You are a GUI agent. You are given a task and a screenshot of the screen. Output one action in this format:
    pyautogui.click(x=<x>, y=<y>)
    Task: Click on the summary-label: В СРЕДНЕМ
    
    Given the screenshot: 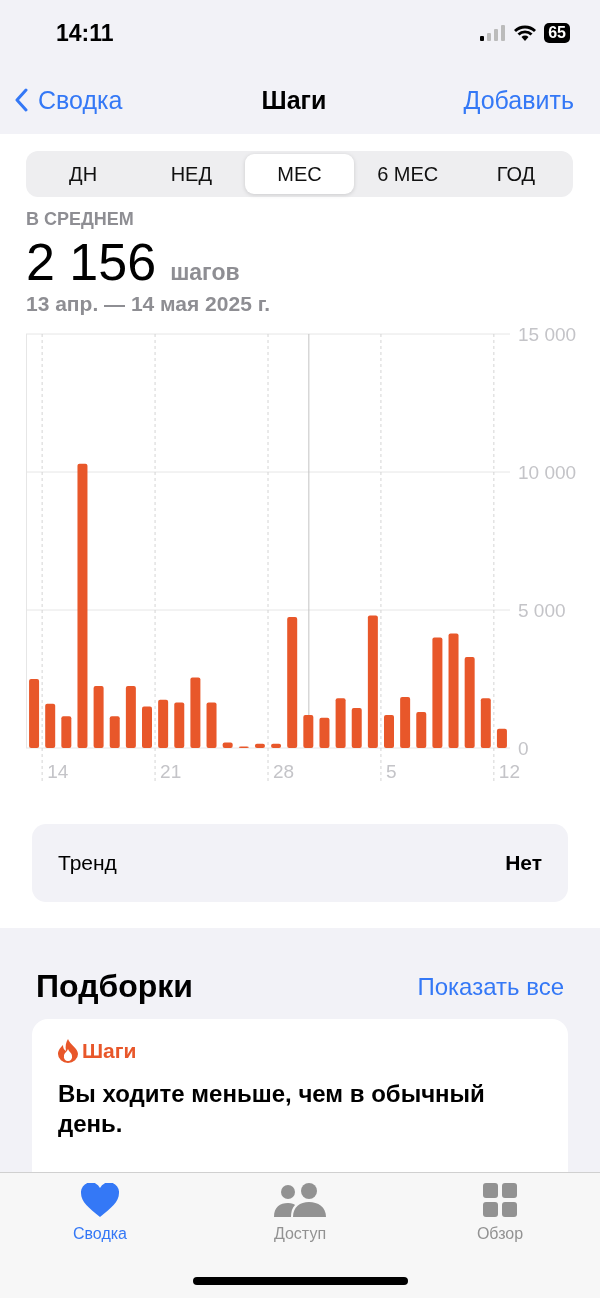 What is the action you would take?
    pyautogui.click(x=80, y=219)
    